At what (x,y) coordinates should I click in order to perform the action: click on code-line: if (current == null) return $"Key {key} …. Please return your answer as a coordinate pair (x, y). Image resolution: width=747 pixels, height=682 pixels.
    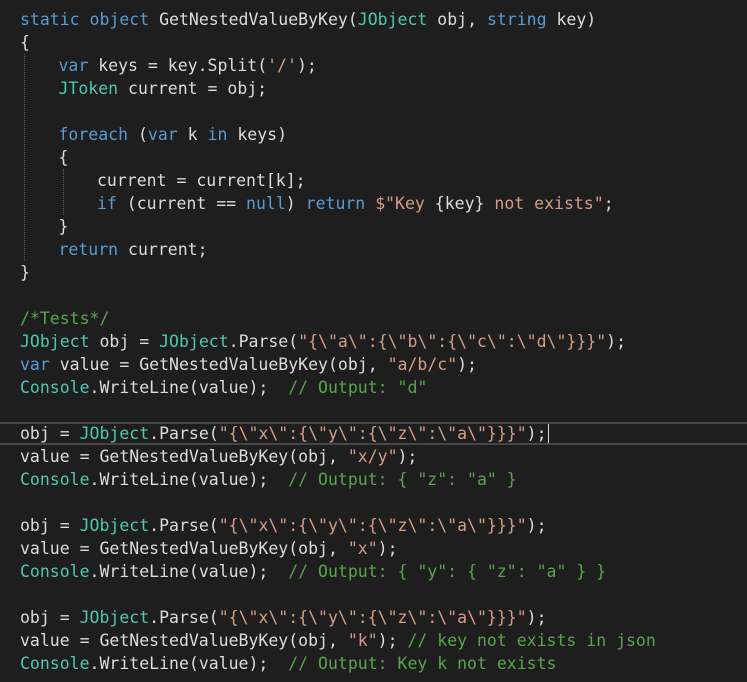
    Looking at the image, I should click on (373, 203).